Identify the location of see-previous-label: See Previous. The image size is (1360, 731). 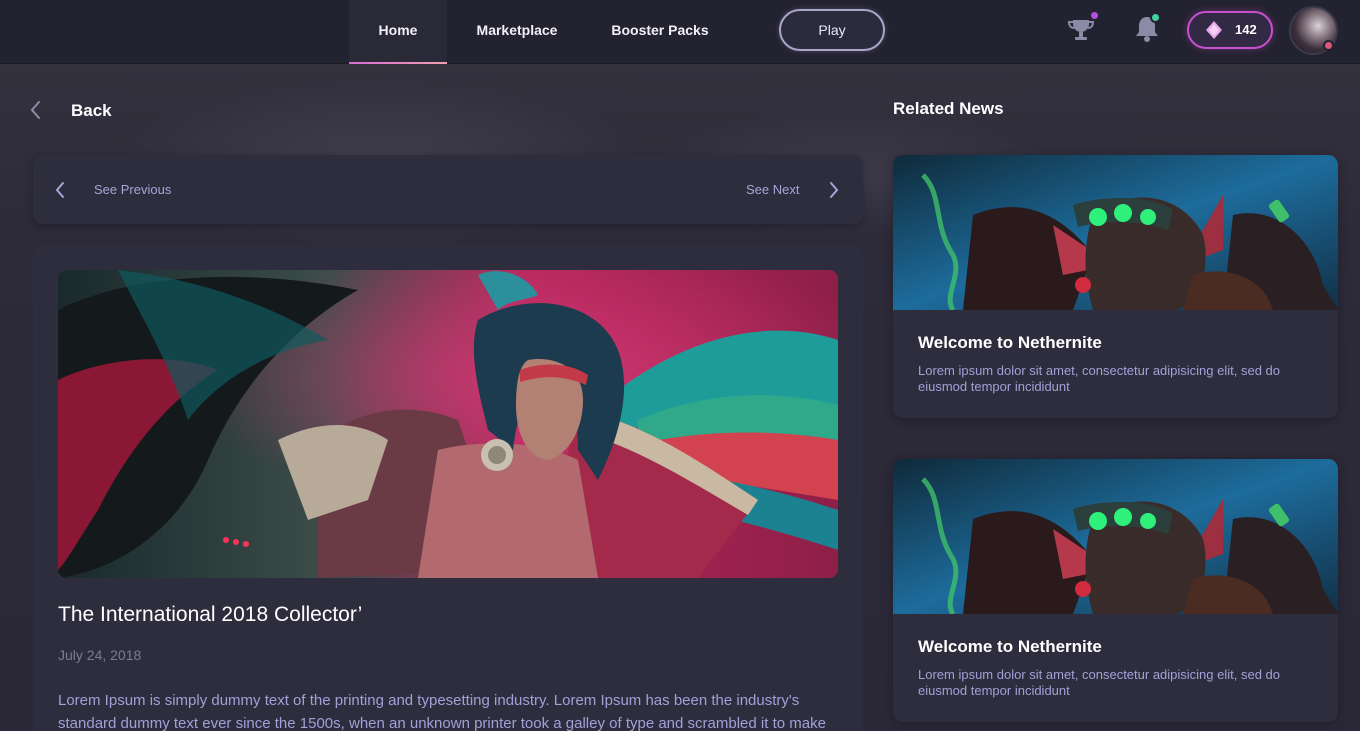
(133, 189).